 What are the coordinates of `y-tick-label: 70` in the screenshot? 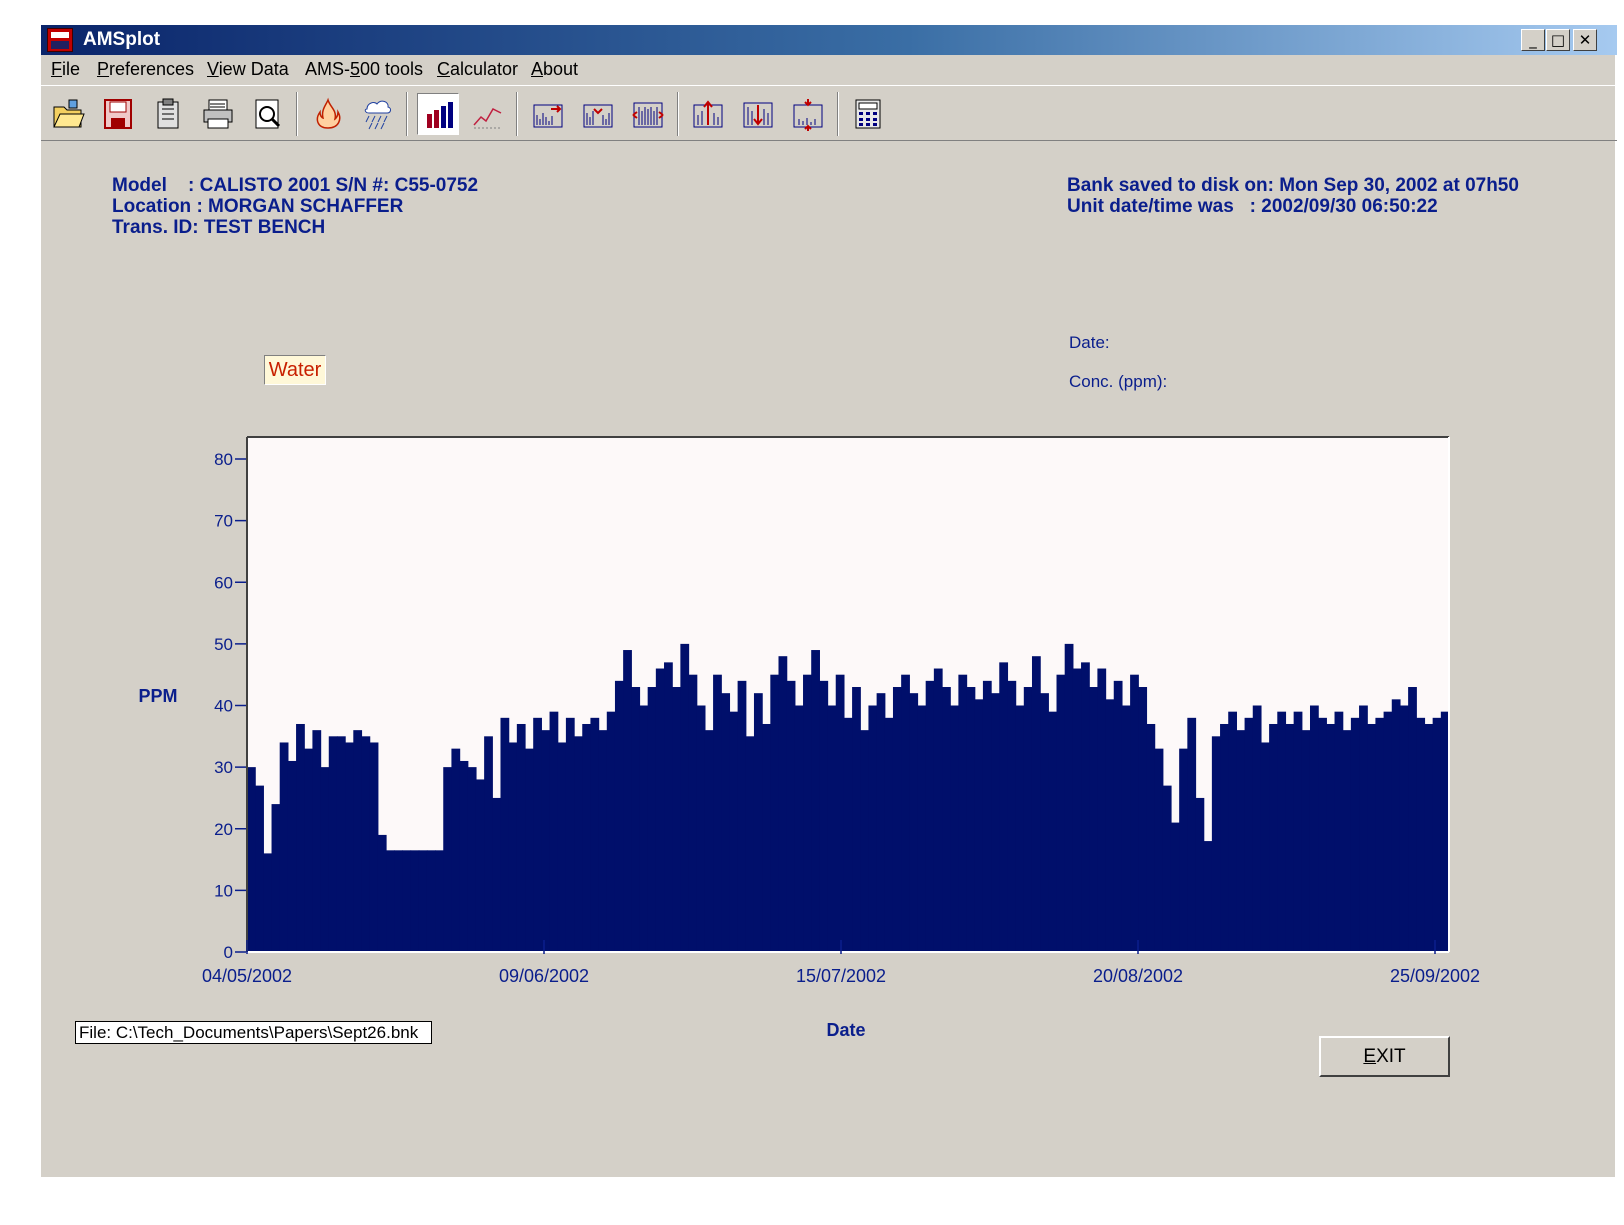 It's located at (223, 521).